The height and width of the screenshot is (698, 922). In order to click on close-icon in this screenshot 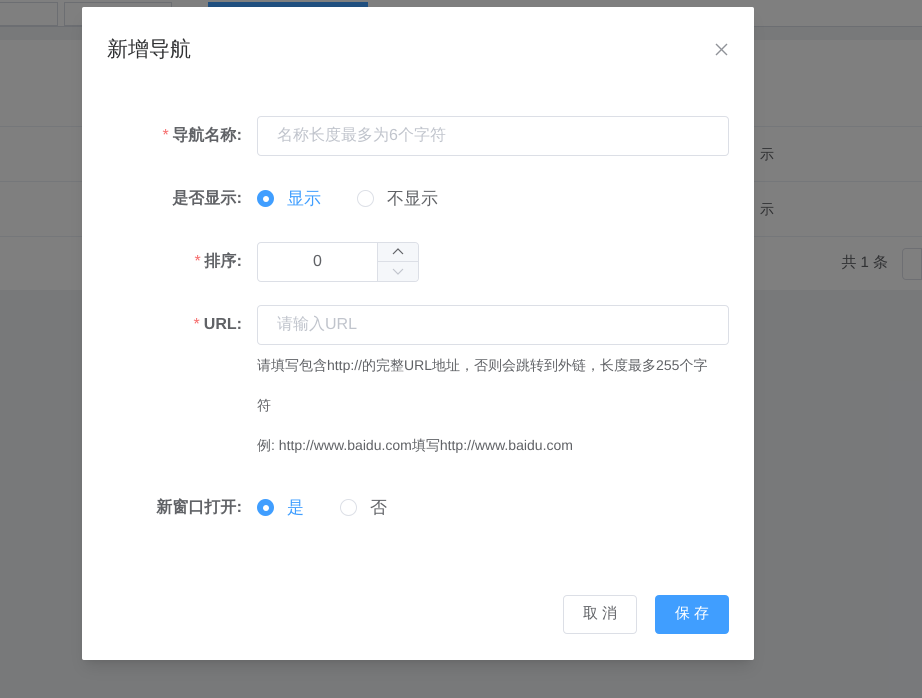, I will do `click(721, 49)`.